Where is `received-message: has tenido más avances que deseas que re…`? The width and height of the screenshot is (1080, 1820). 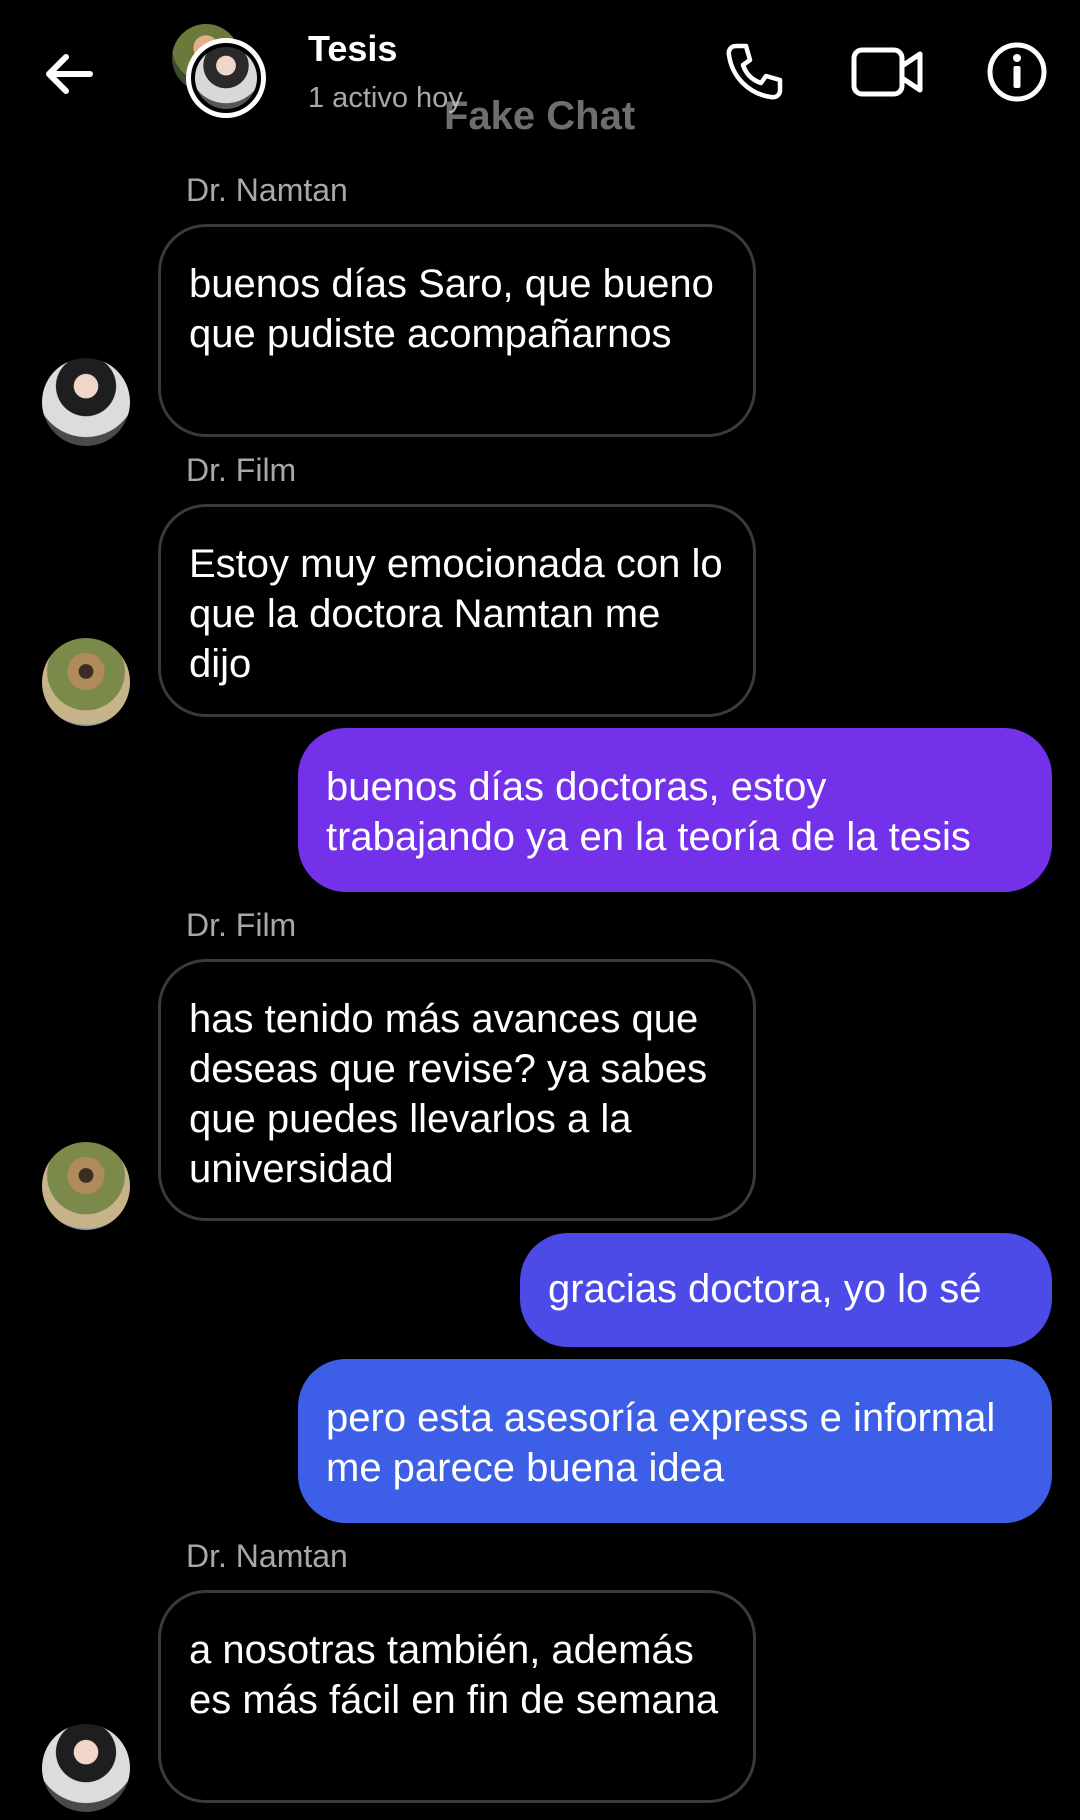
received-message: has tenido más avances que deseas que re… is located at coordinates (457, 1090).